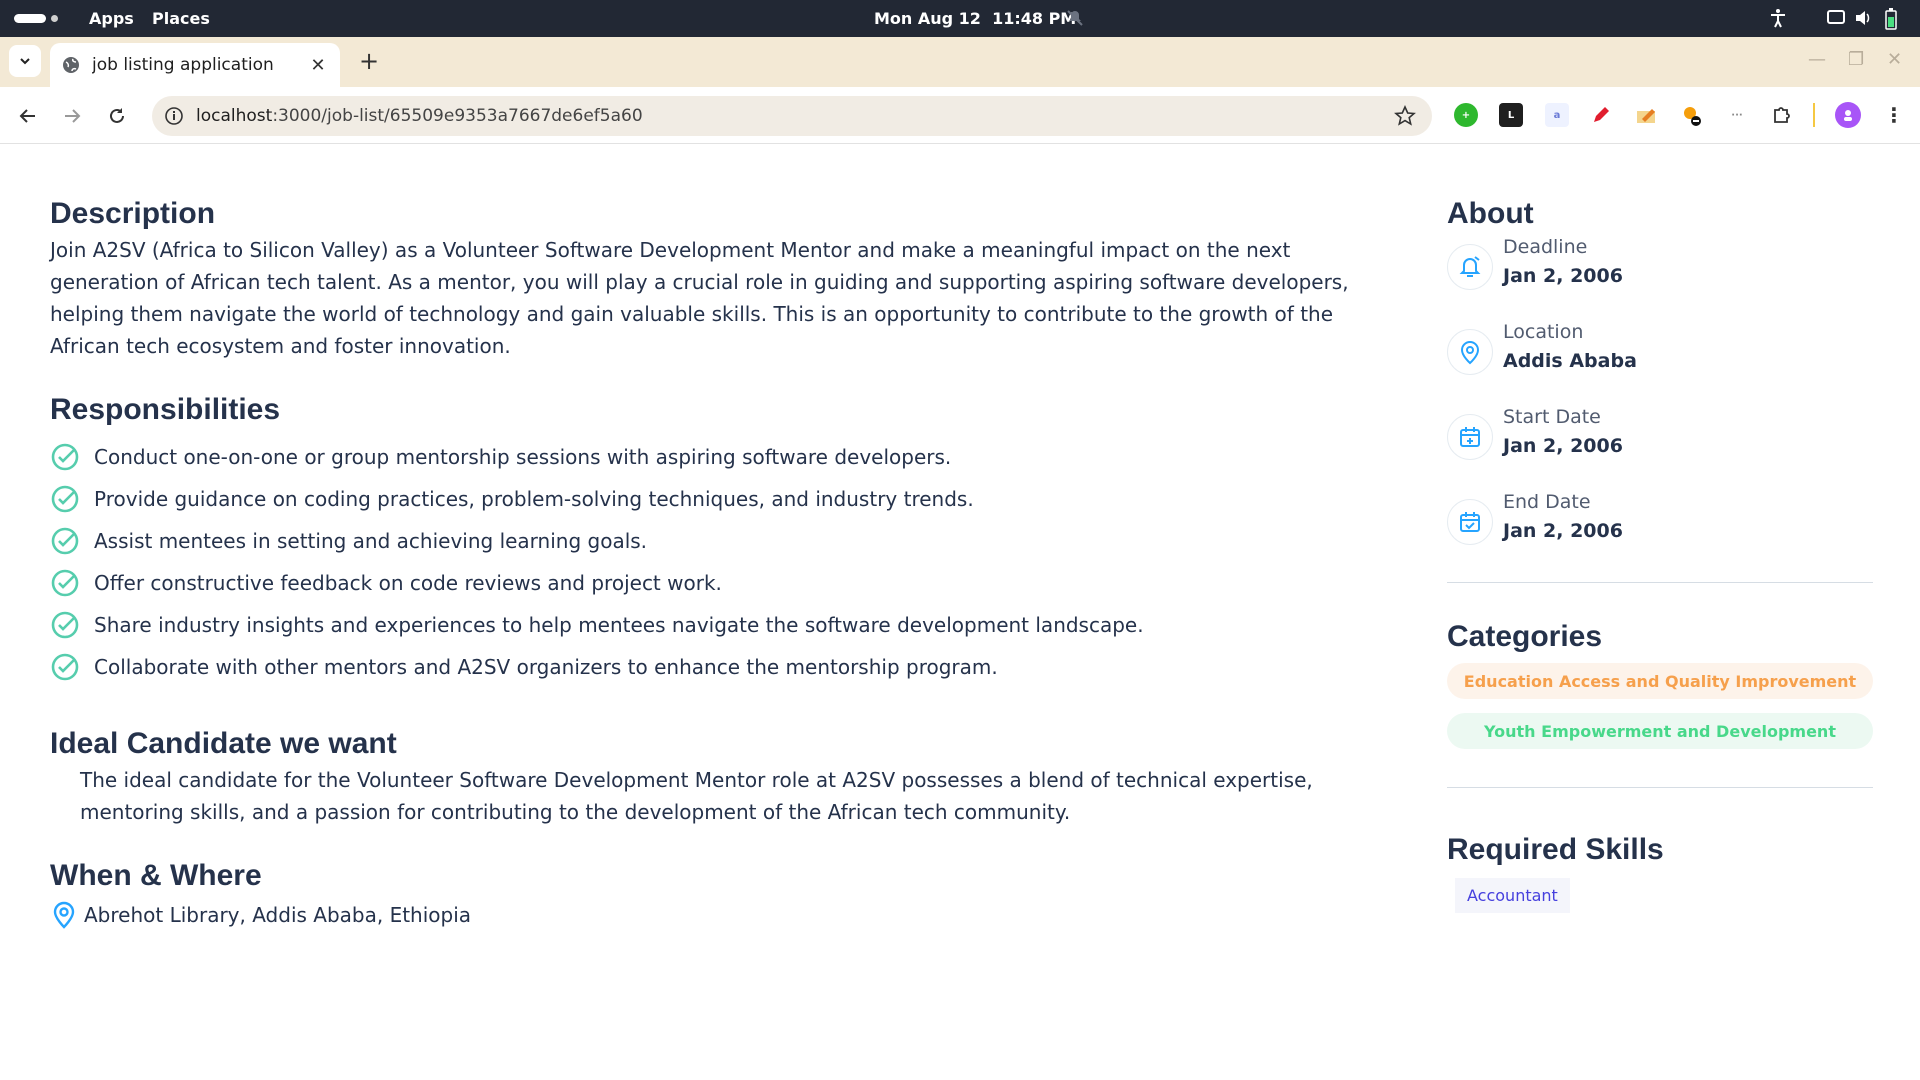  What do you see at coordinates (1512, 895) in the screenshot?
I see `skill-tag: Accountant` at bounding box center [1512, 895].